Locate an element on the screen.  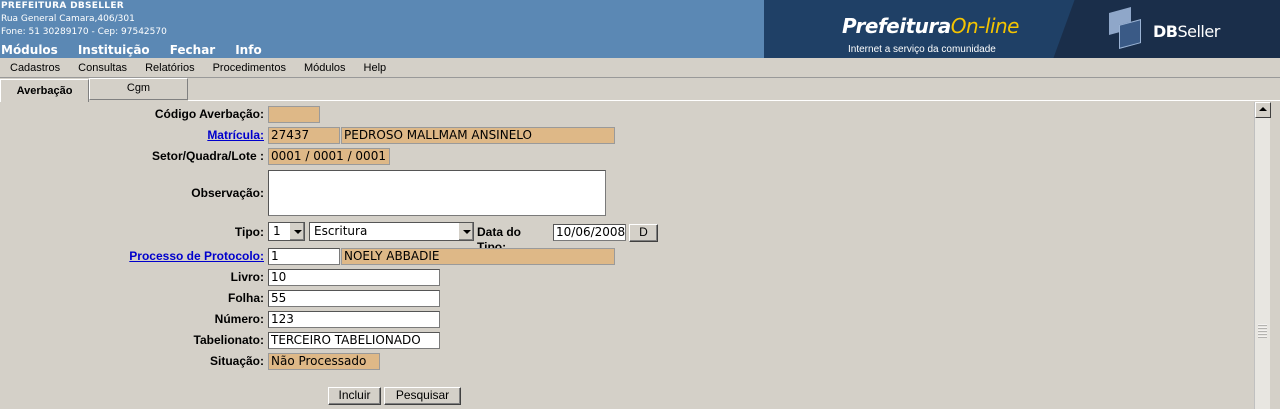
menu-modulos: Módulos is located at coordinates (325, 68).